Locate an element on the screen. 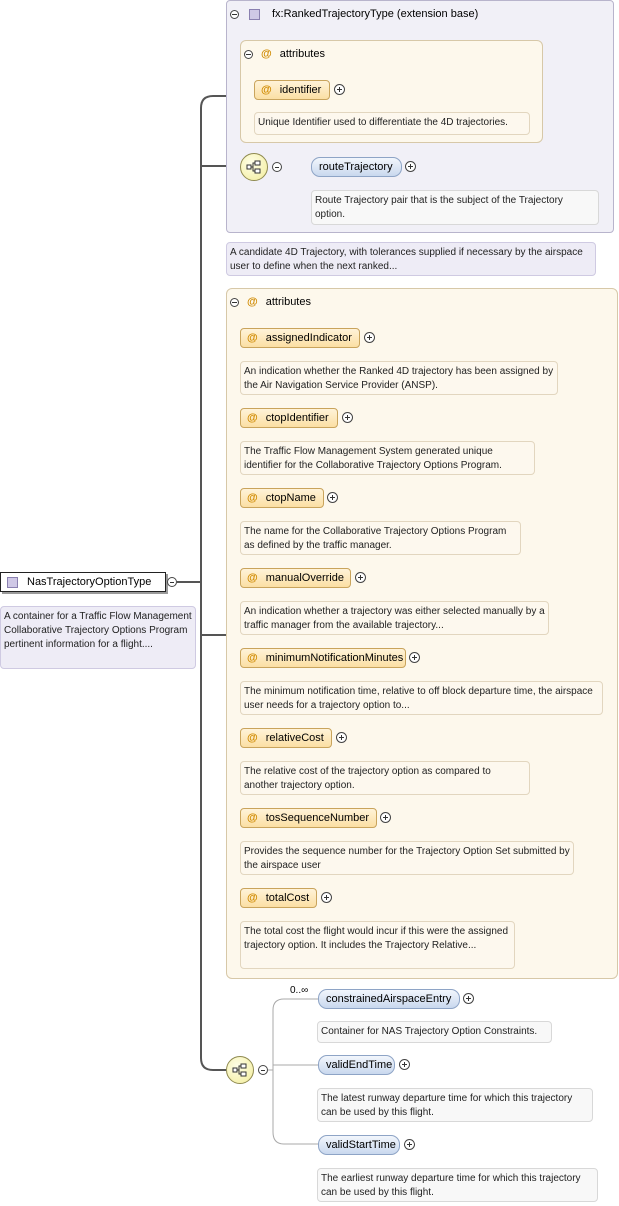 This screenshot has height=1206, width=619. element-routeTrajectory: routeTrajectory is located at coordinates (356, 167).